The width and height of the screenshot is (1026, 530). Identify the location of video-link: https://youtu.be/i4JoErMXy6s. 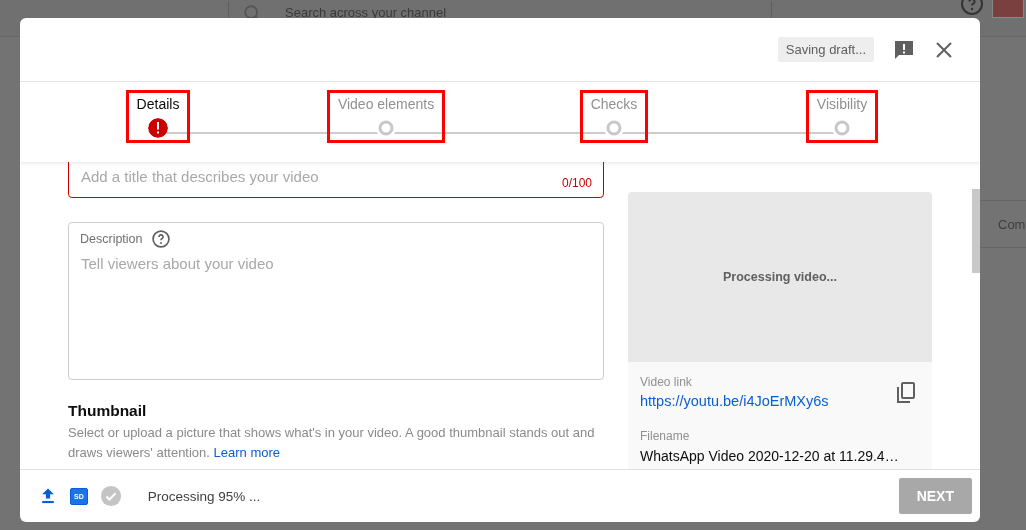
(734, 401).